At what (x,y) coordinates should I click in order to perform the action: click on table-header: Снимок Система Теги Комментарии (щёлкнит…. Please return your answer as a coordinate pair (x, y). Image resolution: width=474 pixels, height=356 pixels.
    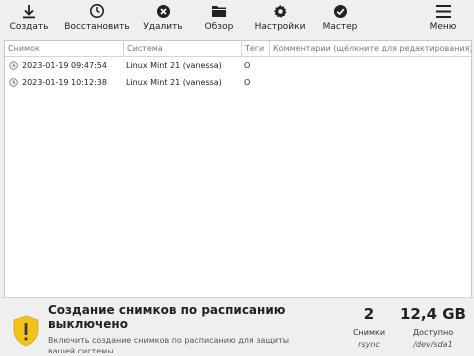
    Looking at the image, I should click on (238, 49).